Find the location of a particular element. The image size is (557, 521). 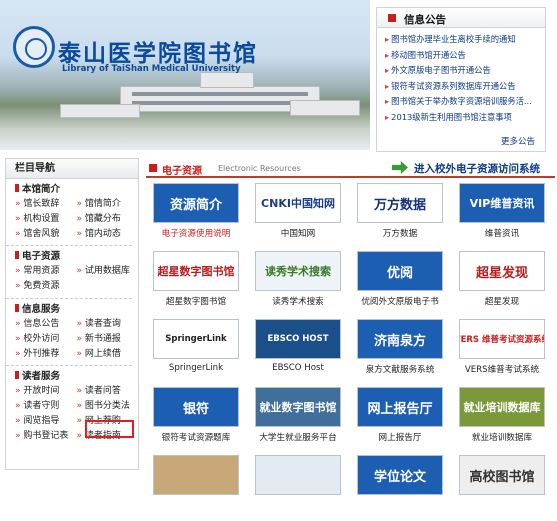

resource-logo: 就业培训数据库 is located at coordinates (502, 407).